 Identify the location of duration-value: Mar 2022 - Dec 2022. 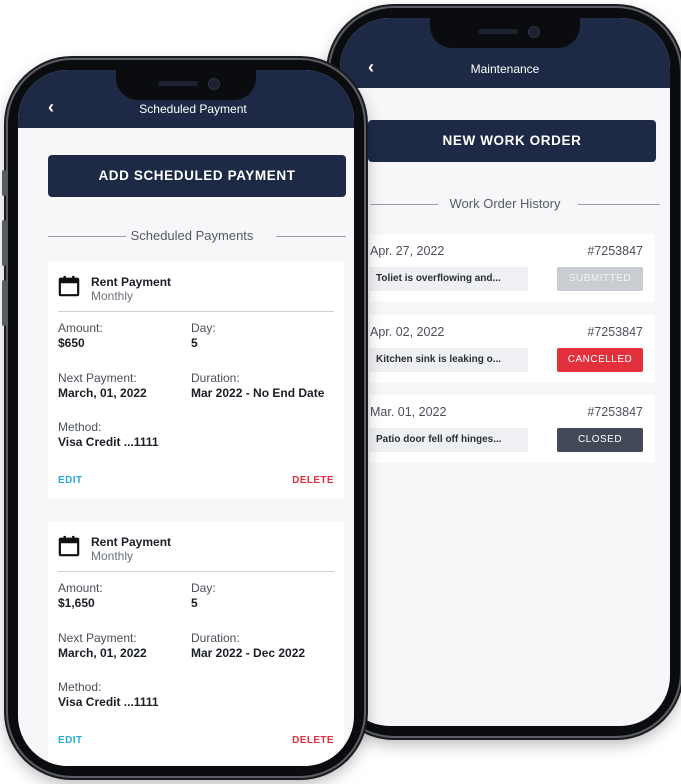
(248, 653).